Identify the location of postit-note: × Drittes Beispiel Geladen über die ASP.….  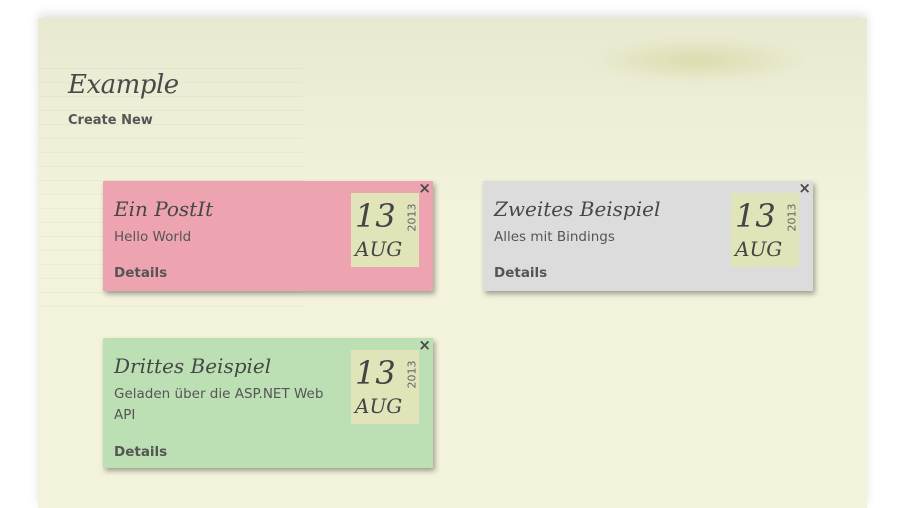
(268, 402).